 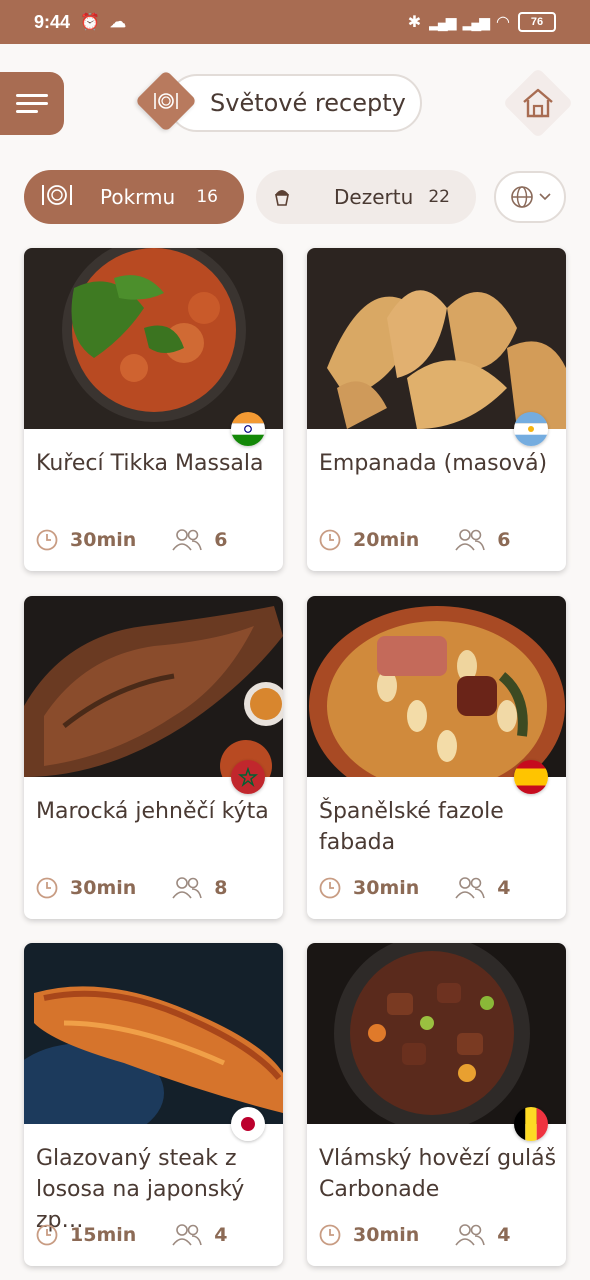 I want to click on signal-icon-2: ▂▄▆, so click(x=476, y=21).